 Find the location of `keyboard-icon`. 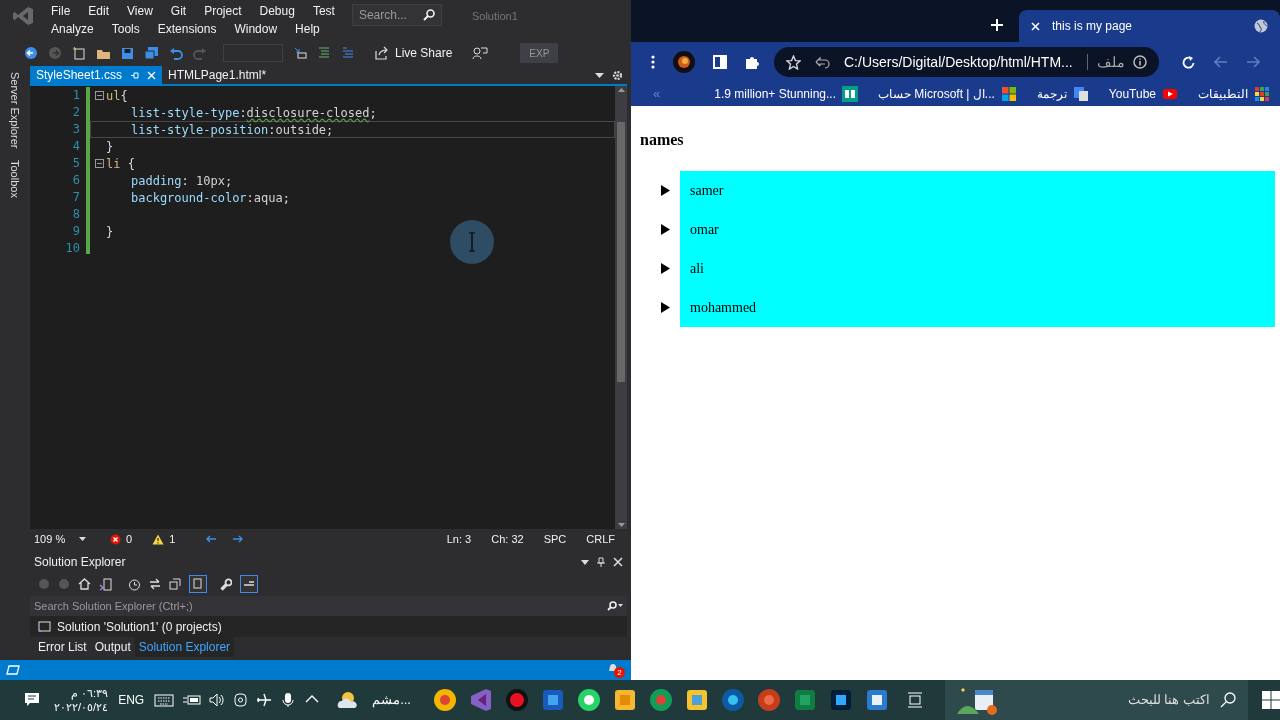

keyboard-icon is located at coordinates (164, 700).